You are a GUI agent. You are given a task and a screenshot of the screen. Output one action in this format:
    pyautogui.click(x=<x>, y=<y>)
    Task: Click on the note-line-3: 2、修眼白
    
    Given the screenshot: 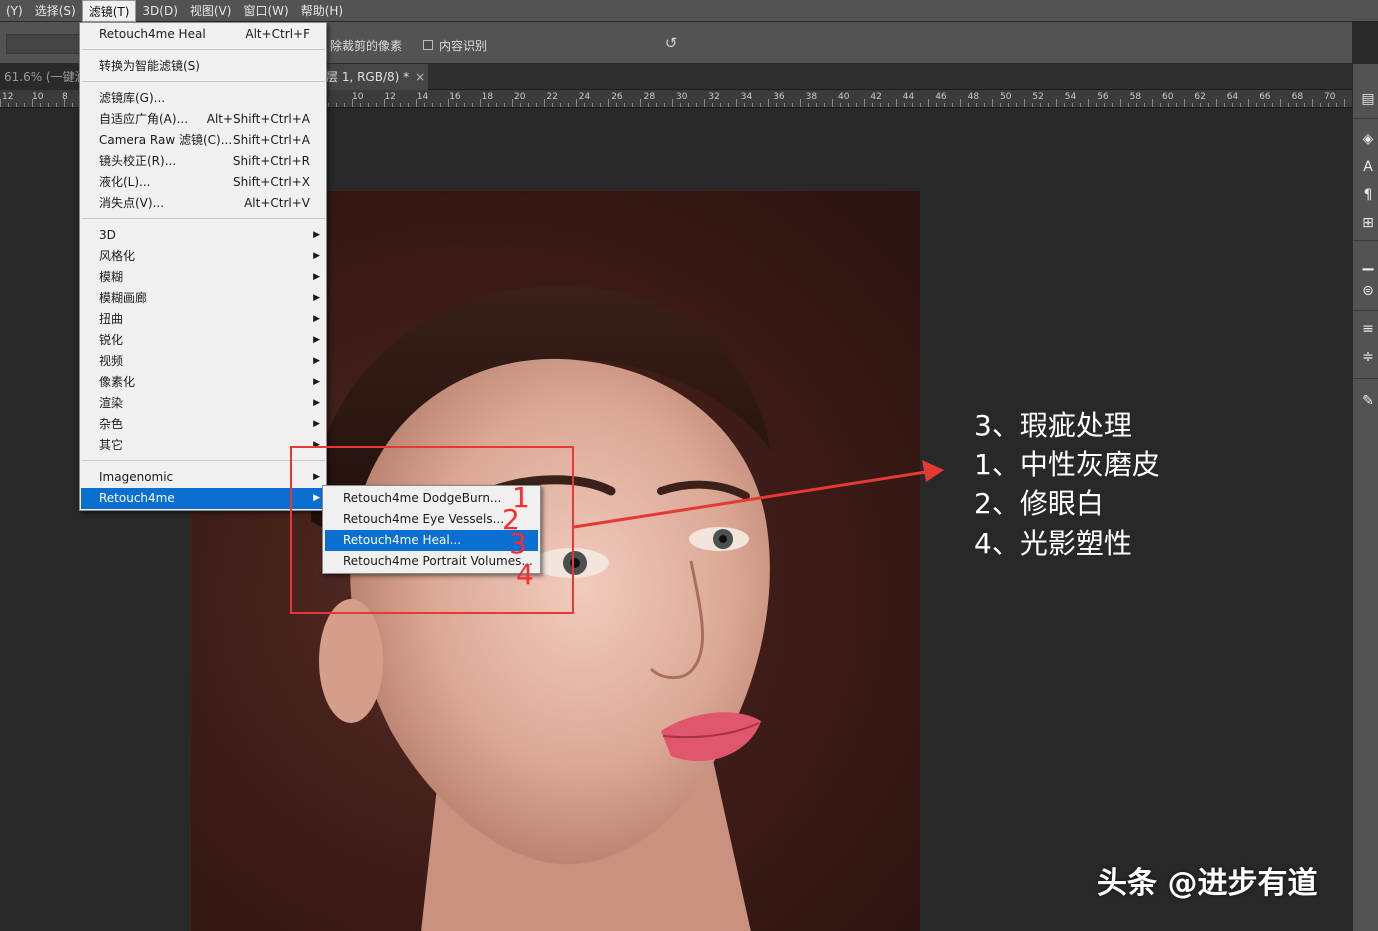 What is the action you would take?
    pyautogui.click(x=1039, y=503)
    